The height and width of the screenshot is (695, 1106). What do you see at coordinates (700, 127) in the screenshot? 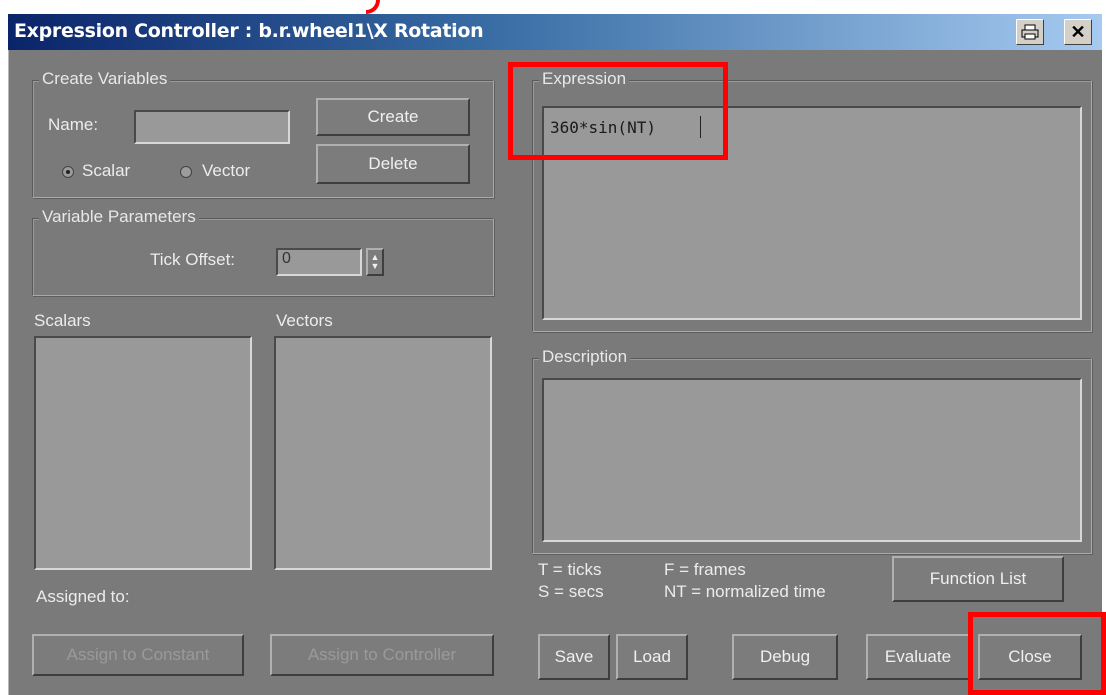
I see `text-cursor` at bounding box center [700, 127].